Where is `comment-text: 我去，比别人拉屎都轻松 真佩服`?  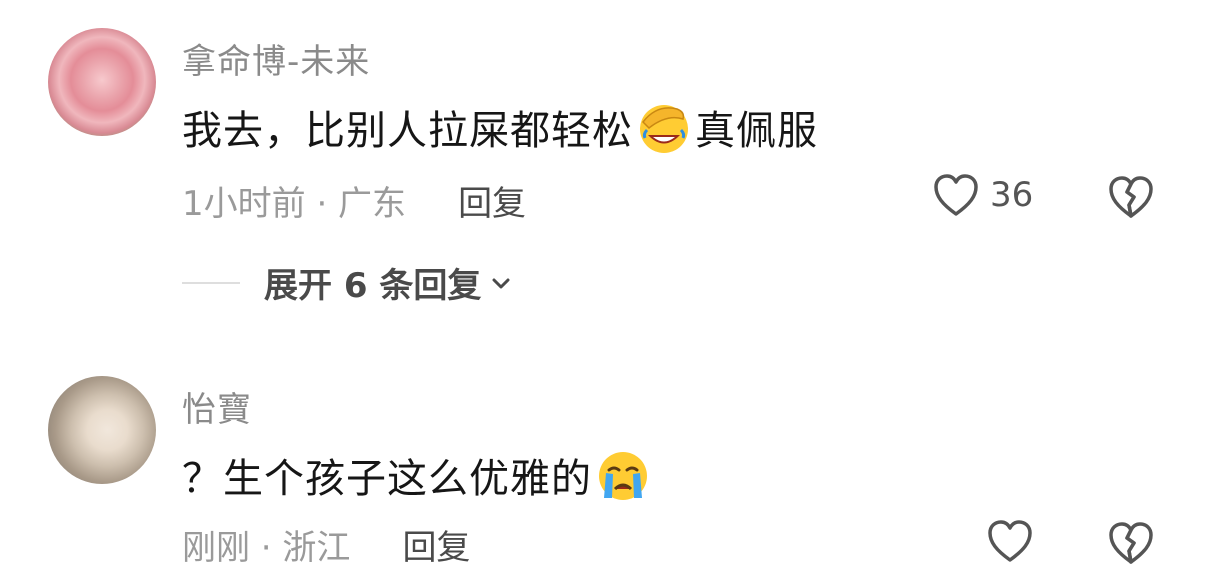
comment-text: 我去，比别人拉屎都轻松 真佩服 is located at coordinates (500, 127).